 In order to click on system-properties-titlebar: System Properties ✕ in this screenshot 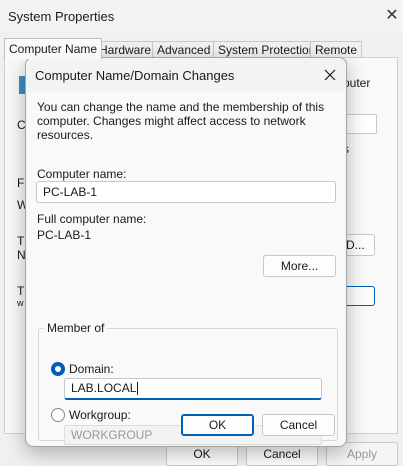, I will do `click(201, 16)`.